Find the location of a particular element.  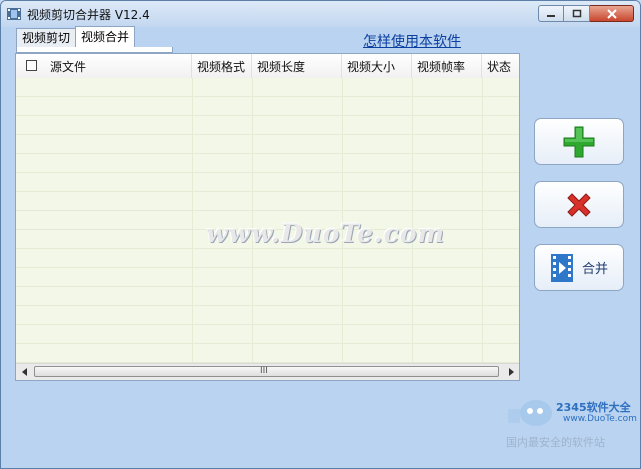

remove-file-button is located at coordinates (579, 204).